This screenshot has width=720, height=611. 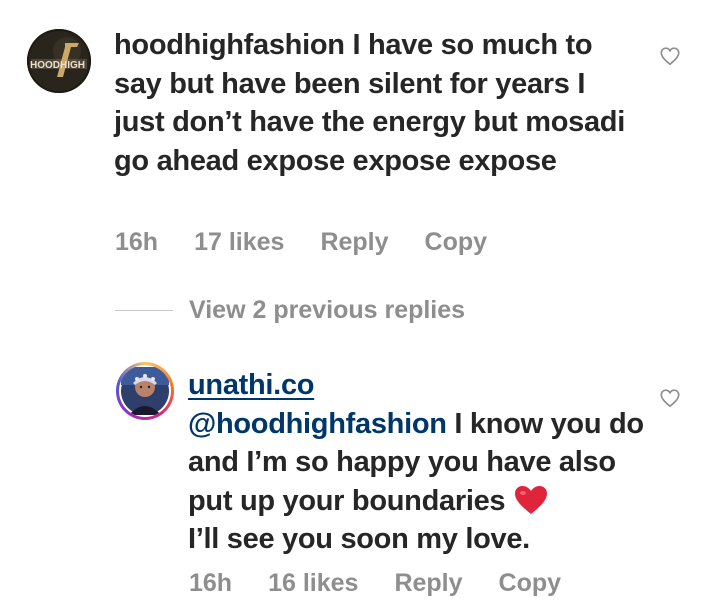 I want to click on avatar-unathi, so click(x=145, y=391).